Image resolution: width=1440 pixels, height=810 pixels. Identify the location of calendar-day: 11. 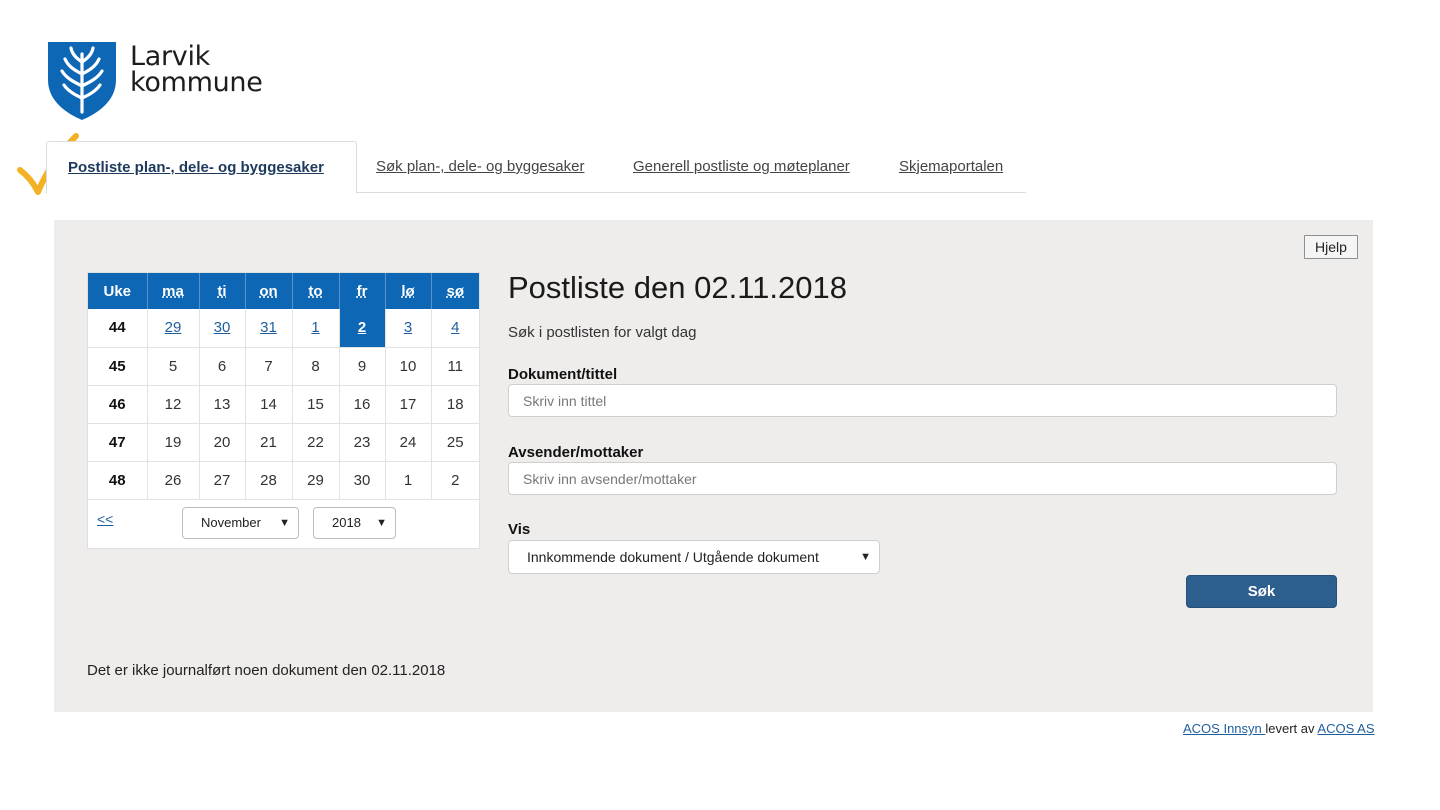
(455, 366).